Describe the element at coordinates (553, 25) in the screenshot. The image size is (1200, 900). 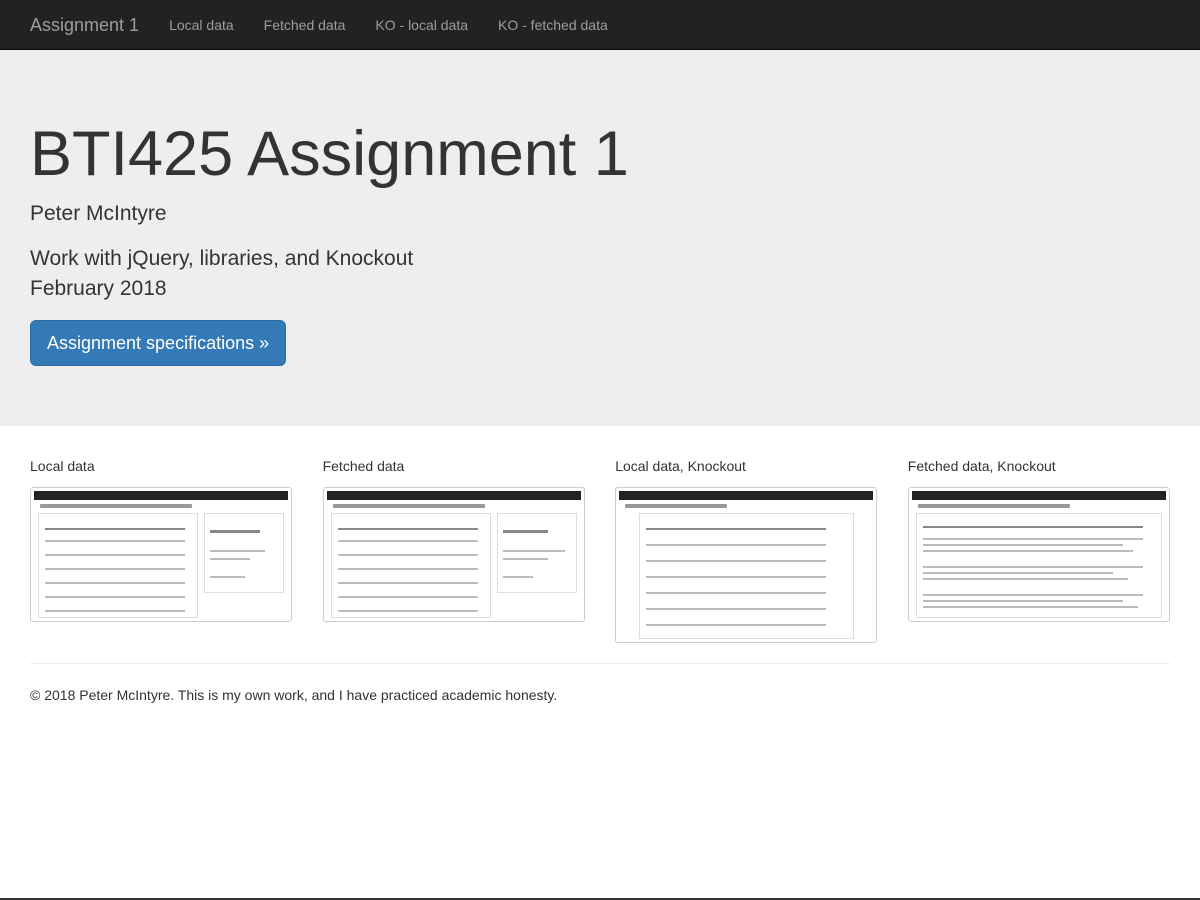
I see `nav-link-ko-fetched-data: KO - fetched data` at that location.